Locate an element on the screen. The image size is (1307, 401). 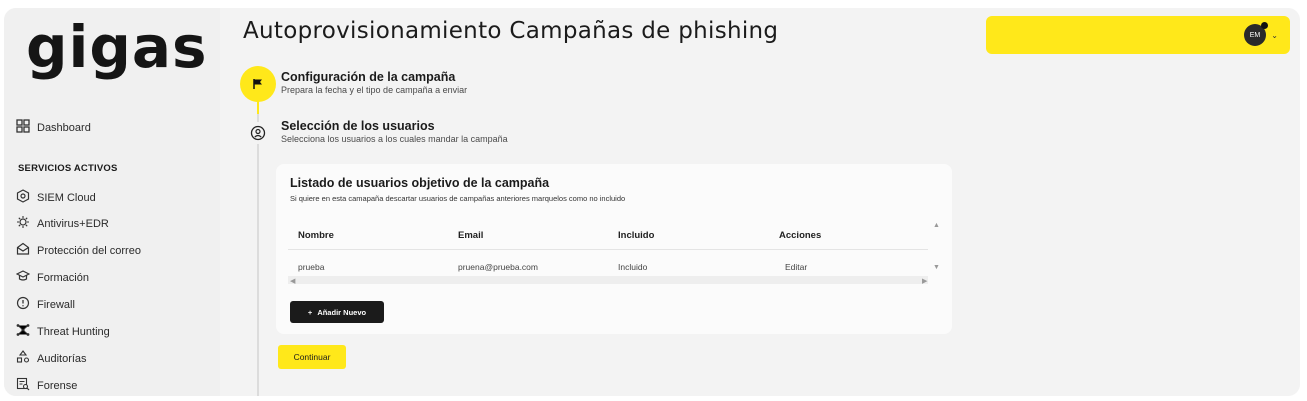
cell-email: pruena@prueba.com is located at coordinates (498, 267).